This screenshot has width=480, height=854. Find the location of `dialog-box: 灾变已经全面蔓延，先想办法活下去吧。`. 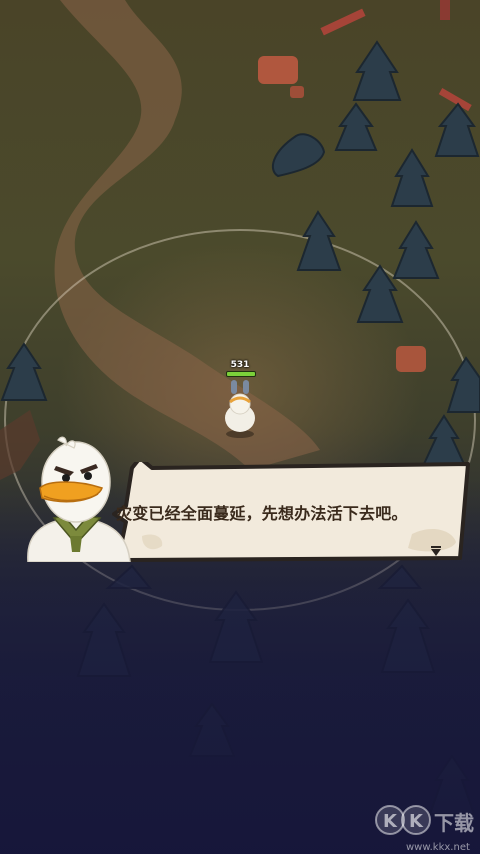

dialog-box: 灾变已经全面蔓延，先想办法活下去吧。 is located at coordinates (293, 512).